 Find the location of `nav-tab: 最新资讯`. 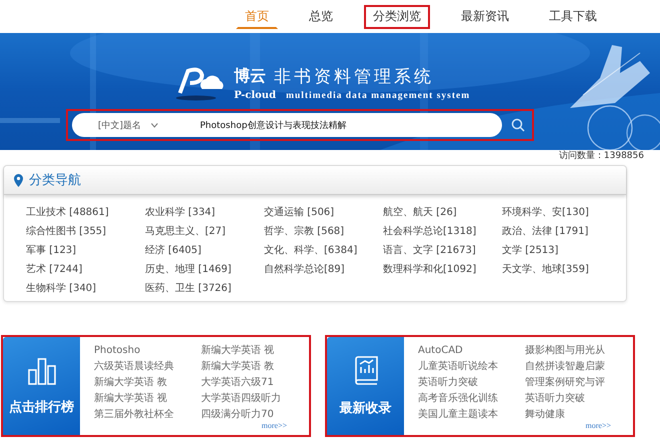

nav-tab: 最新资讯 is located at coordinates (485, 16).